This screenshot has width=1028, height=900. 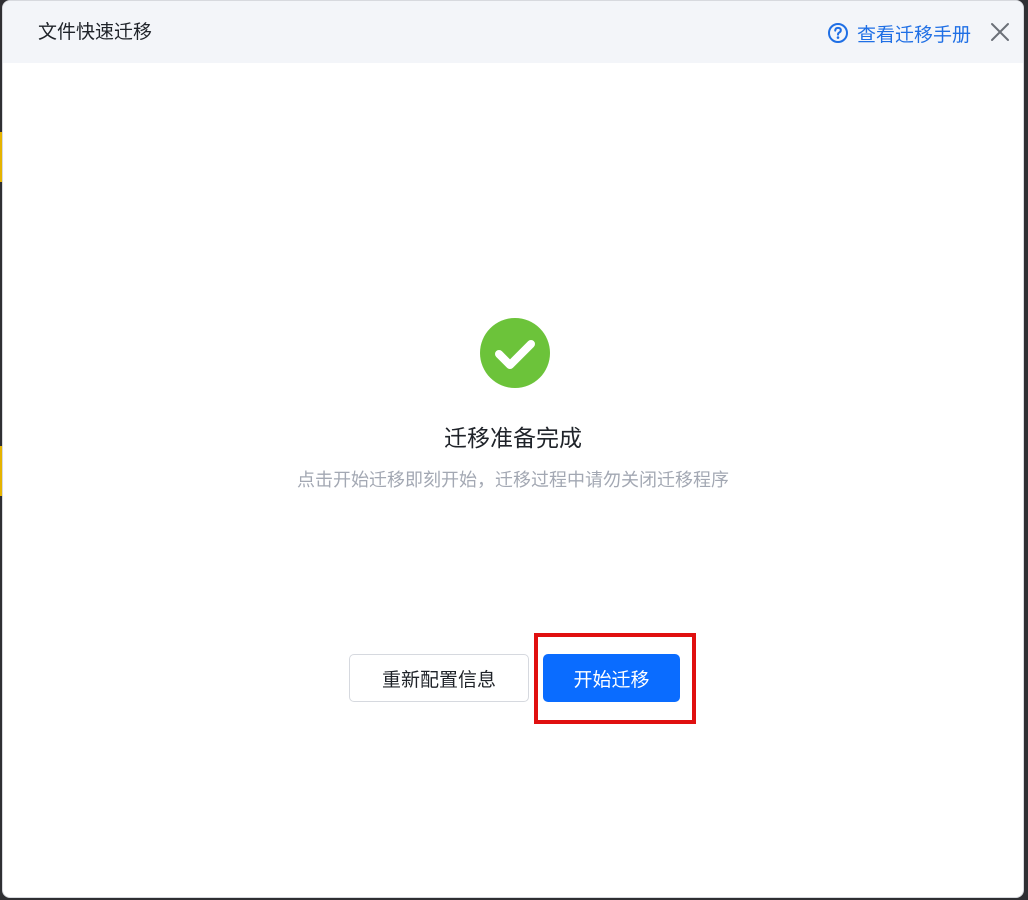 What do you see at coordinates (838, 33) in the screenshot?
I see `help-circle-icon` at bounding box center [838, 33].